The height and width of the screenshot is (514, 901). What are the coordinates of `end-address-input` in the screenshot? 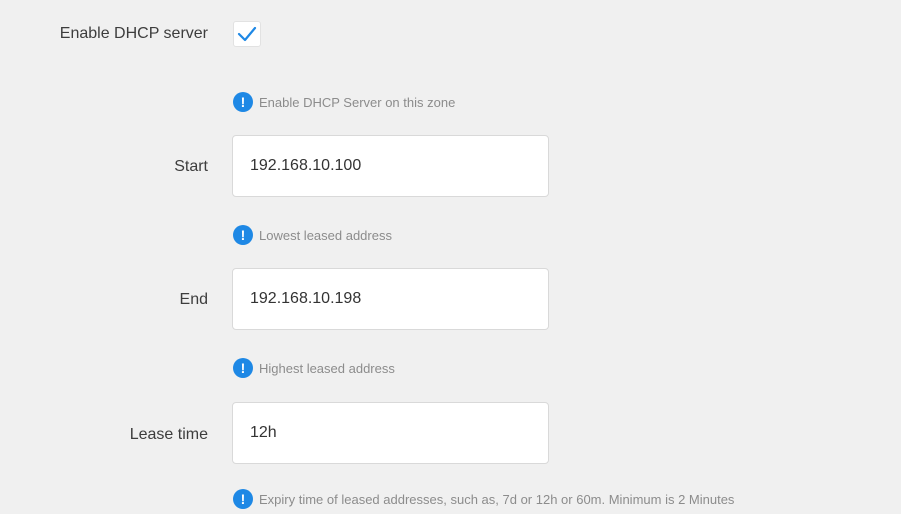 It's located at (390, 299).